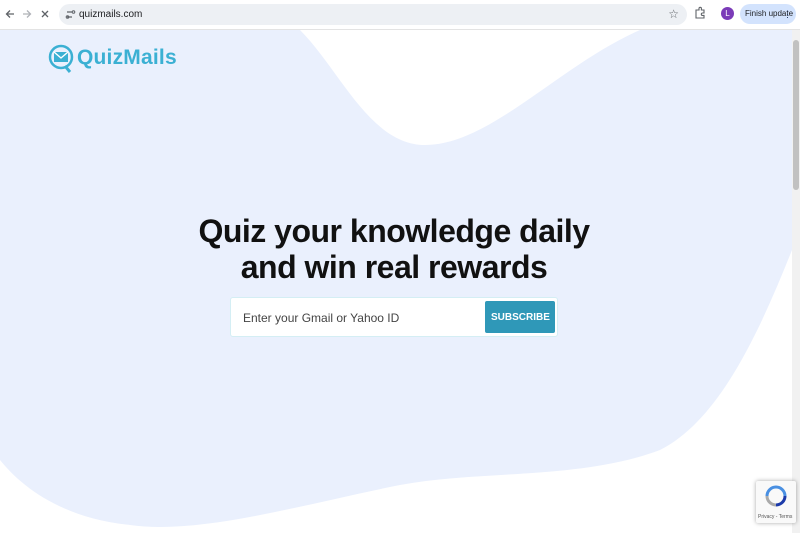  What do you see at coordinates (111, 14) in the screenshot?
I see `url-text: quizmails.com` at bounding box center [111, 14].